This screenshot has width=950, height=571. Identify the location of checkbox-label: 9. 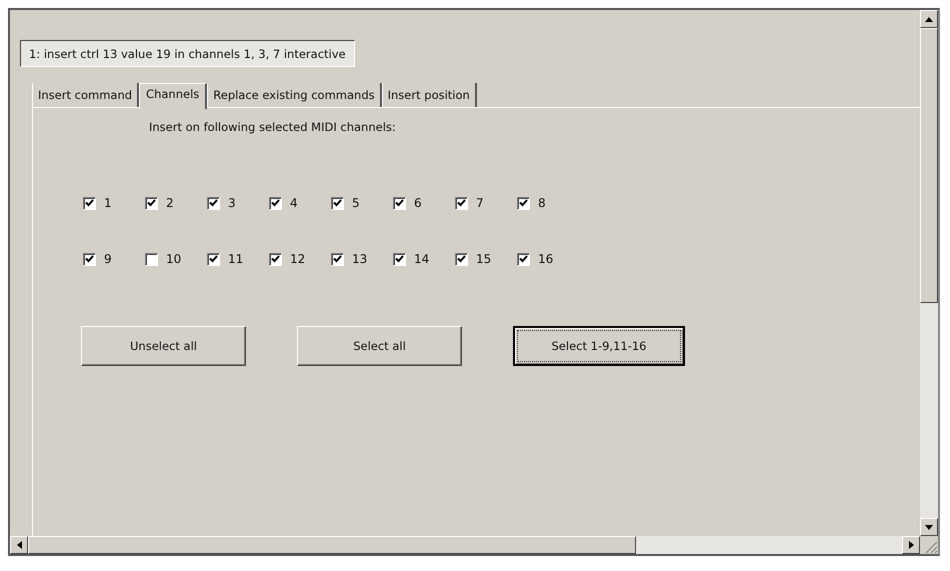
(108, 259).